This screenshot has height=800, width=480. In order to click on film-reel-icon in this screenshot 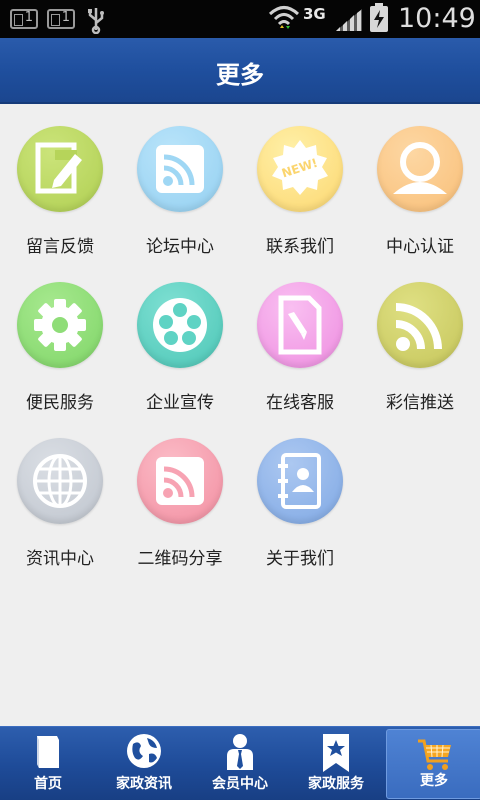, I will do `click(180, 325)`.